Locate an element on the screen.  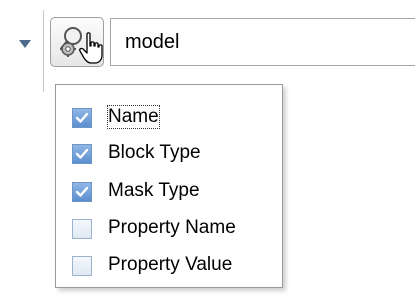
menu-item-property-name: Property Name is located at coordinates (172, 228).